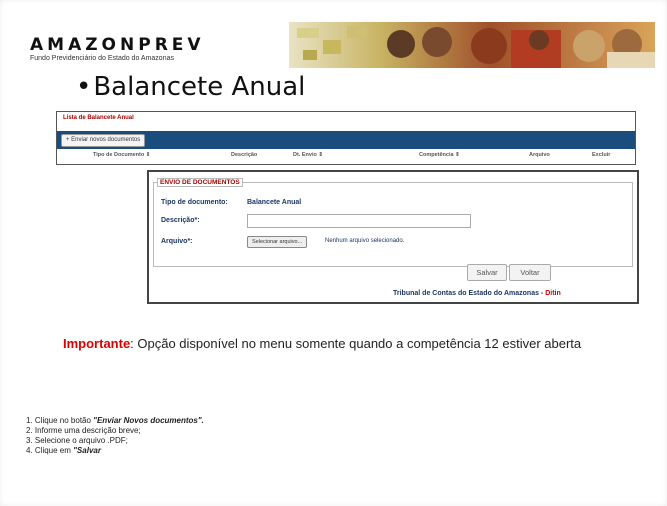 The height and width of the screenshot is (506, 667). Describe the element at coordinates (60, 420) in the screenshot. I see `step-text: 1. Clique no botão` at that location.